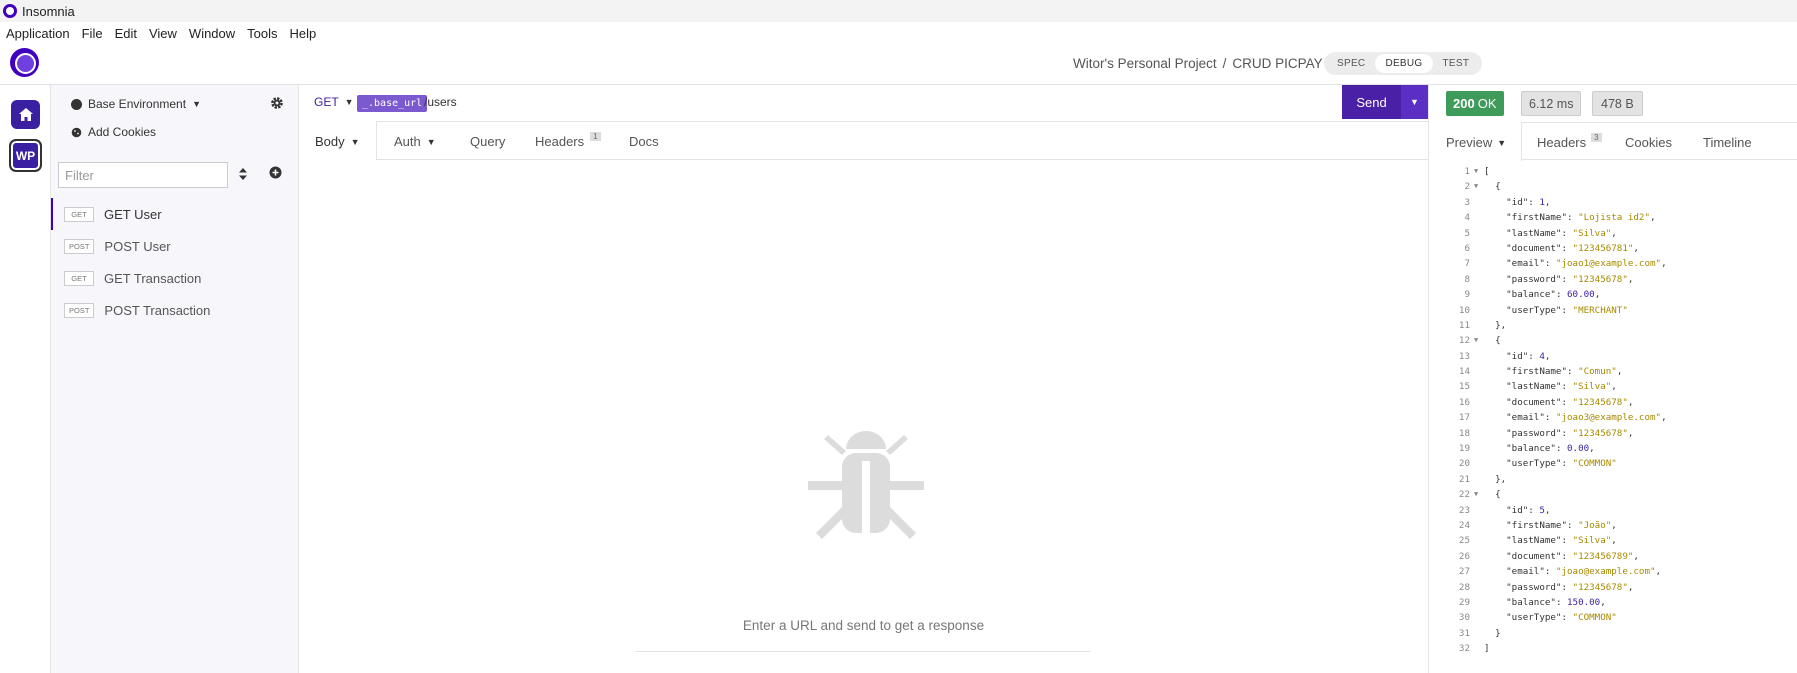 Image resolution: width=1797 pixels, height=673 pixels. What do you see at coordinates (1613, 325) in the screenshot?
I see `code-line: 11 },` at bounding box center [1613, 325].